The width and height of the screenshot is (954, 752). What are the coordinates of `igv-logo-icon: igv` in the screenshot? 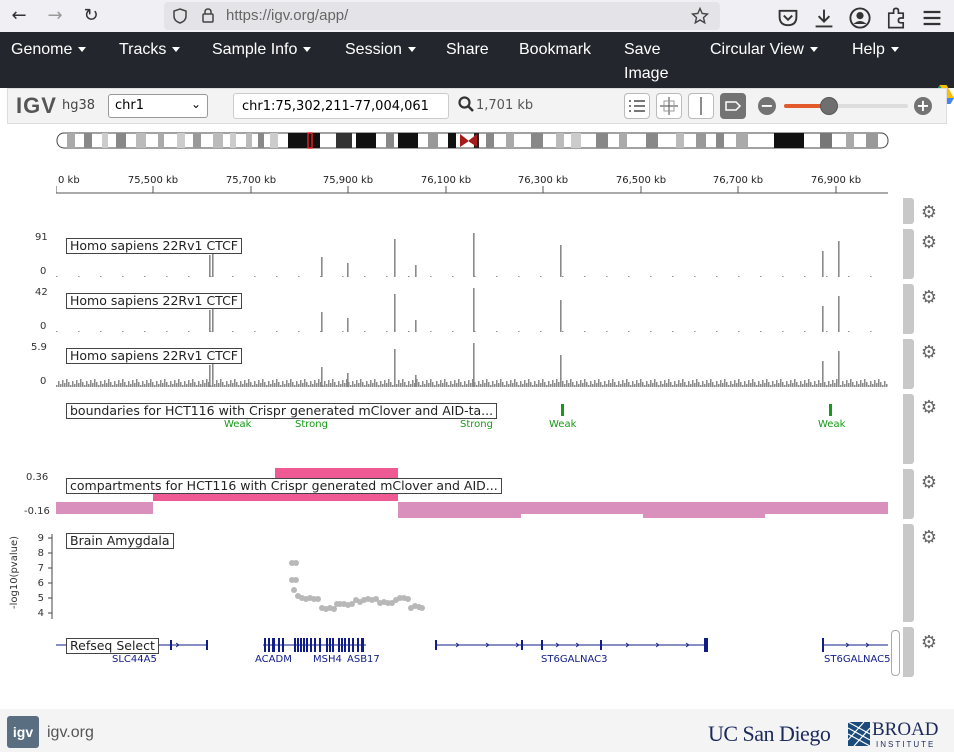 It's located at (23, 732).